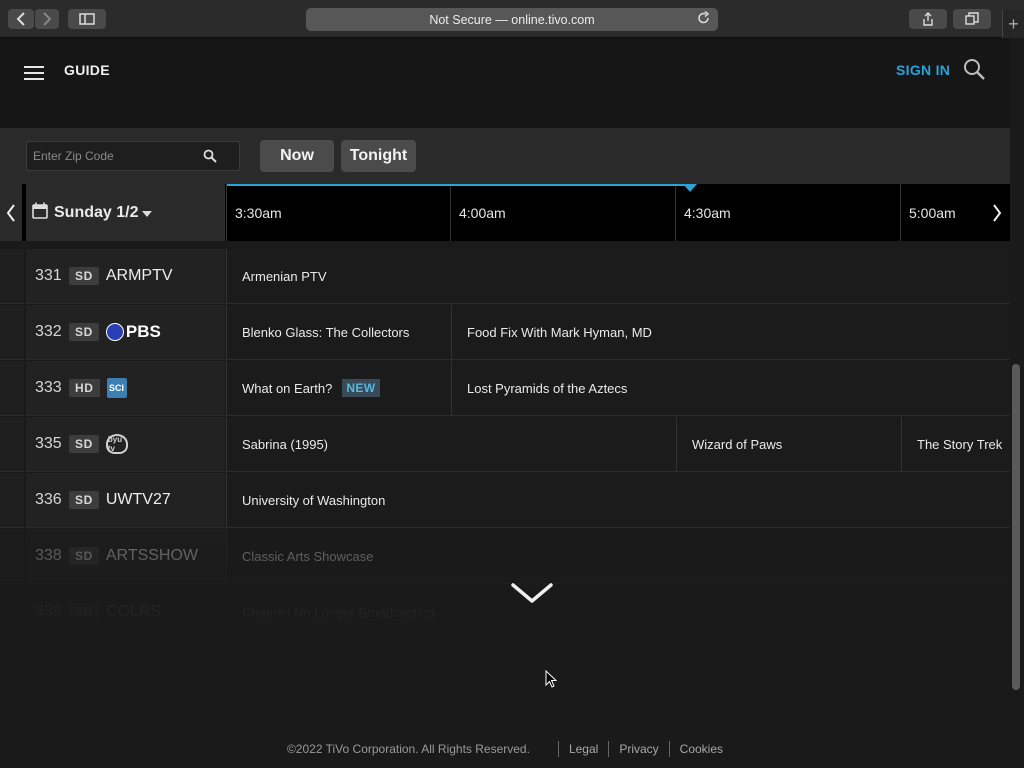  Describe the element at coordinates (87, 70) in the screenshot. I see `page-title: GUIDE` at that location.